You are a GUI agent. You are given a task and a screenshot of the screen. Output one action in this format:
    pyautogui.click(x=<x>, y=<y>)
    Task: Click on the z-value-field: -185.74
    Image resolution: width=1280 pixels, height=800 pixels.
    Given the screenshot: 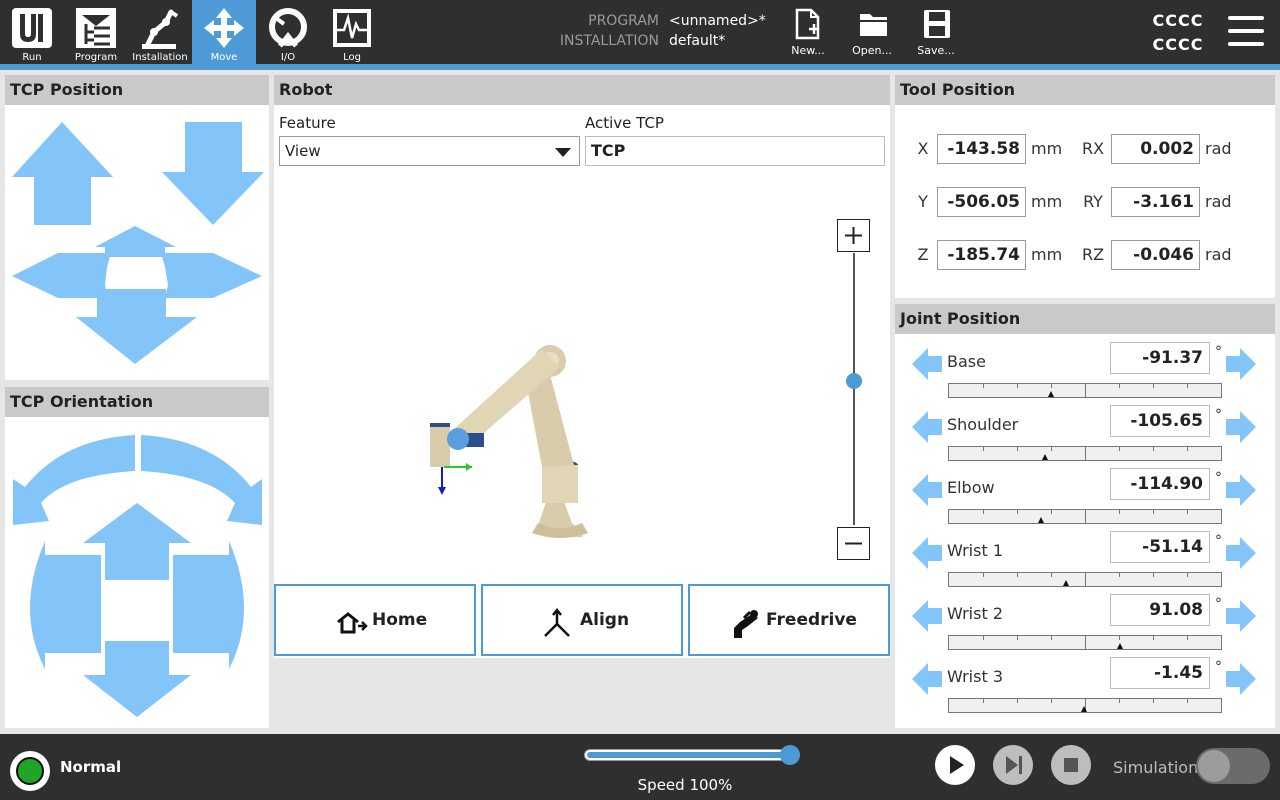 What is the action you would take?
    pyautogui.click(x=981, y=255)
    